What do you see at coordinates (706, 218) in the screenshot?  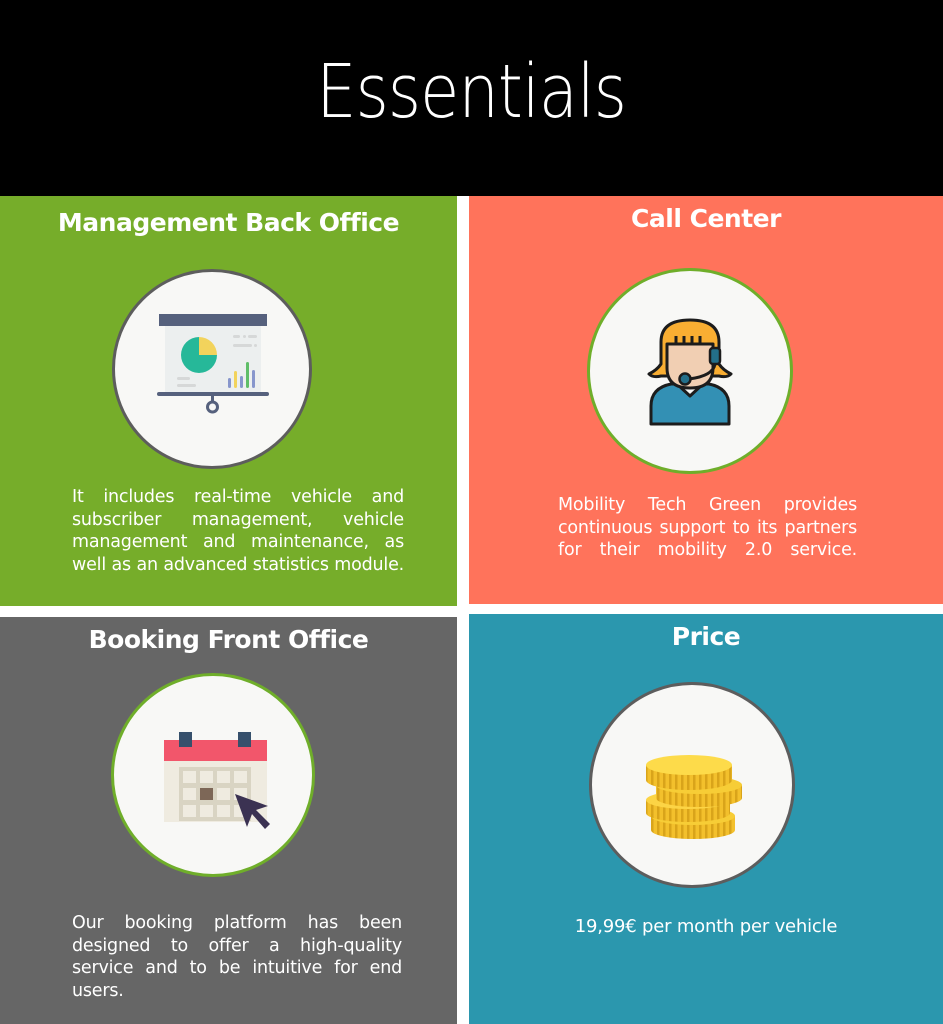 I see `panel-title: Call Center` at bounding box center [706, 218].